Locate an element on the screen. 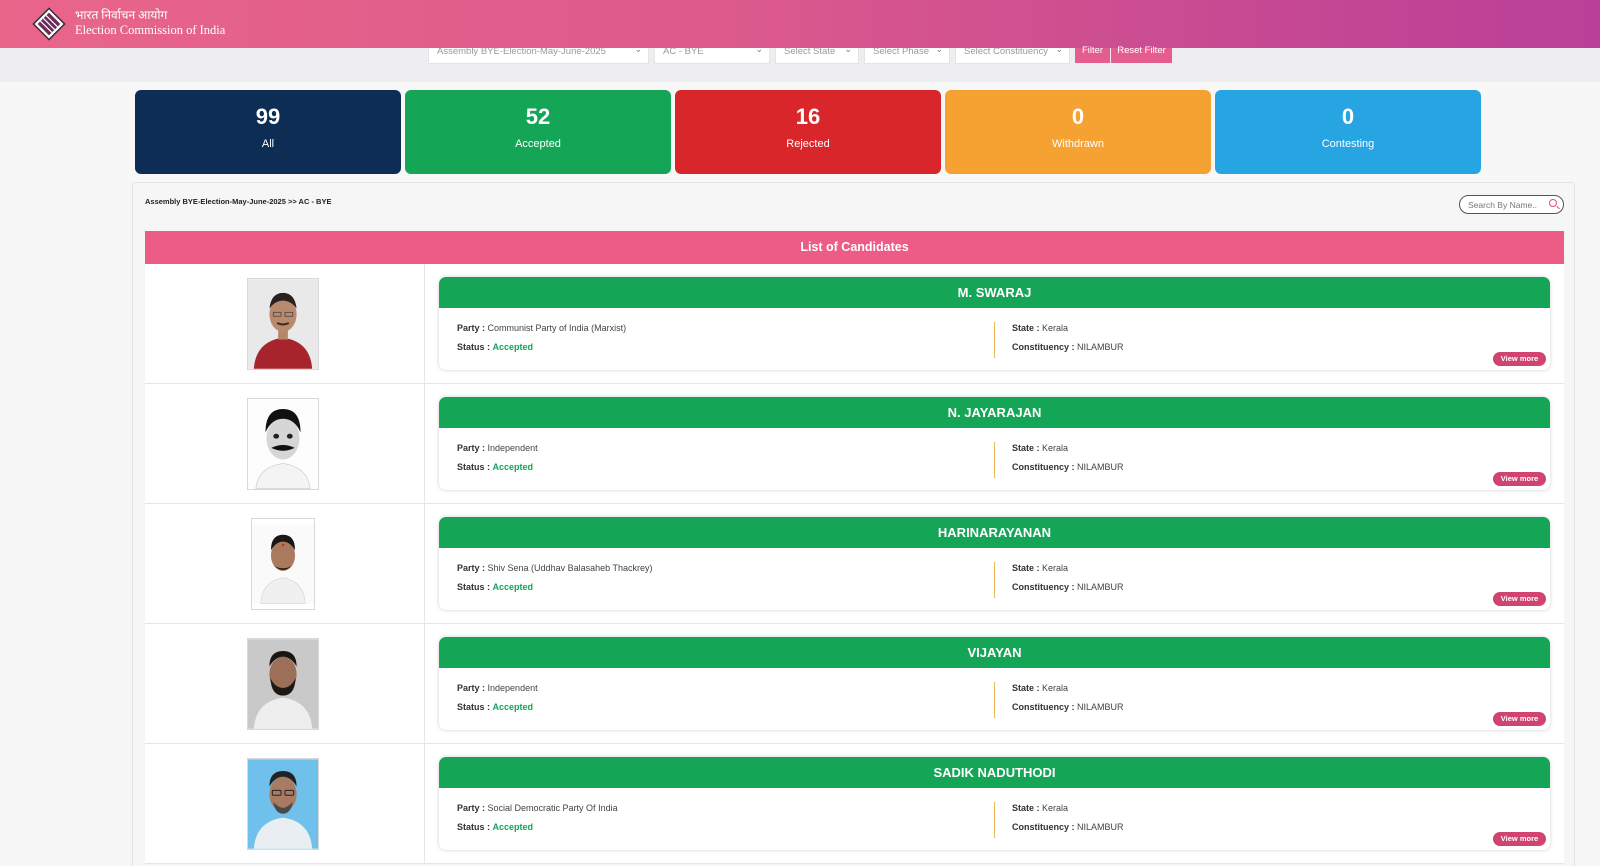 The width and height of the screenshot is (1600, 866). election-select-value: Assembly BYE-Election-May-June-2025 is located at coordinates (521, 52).